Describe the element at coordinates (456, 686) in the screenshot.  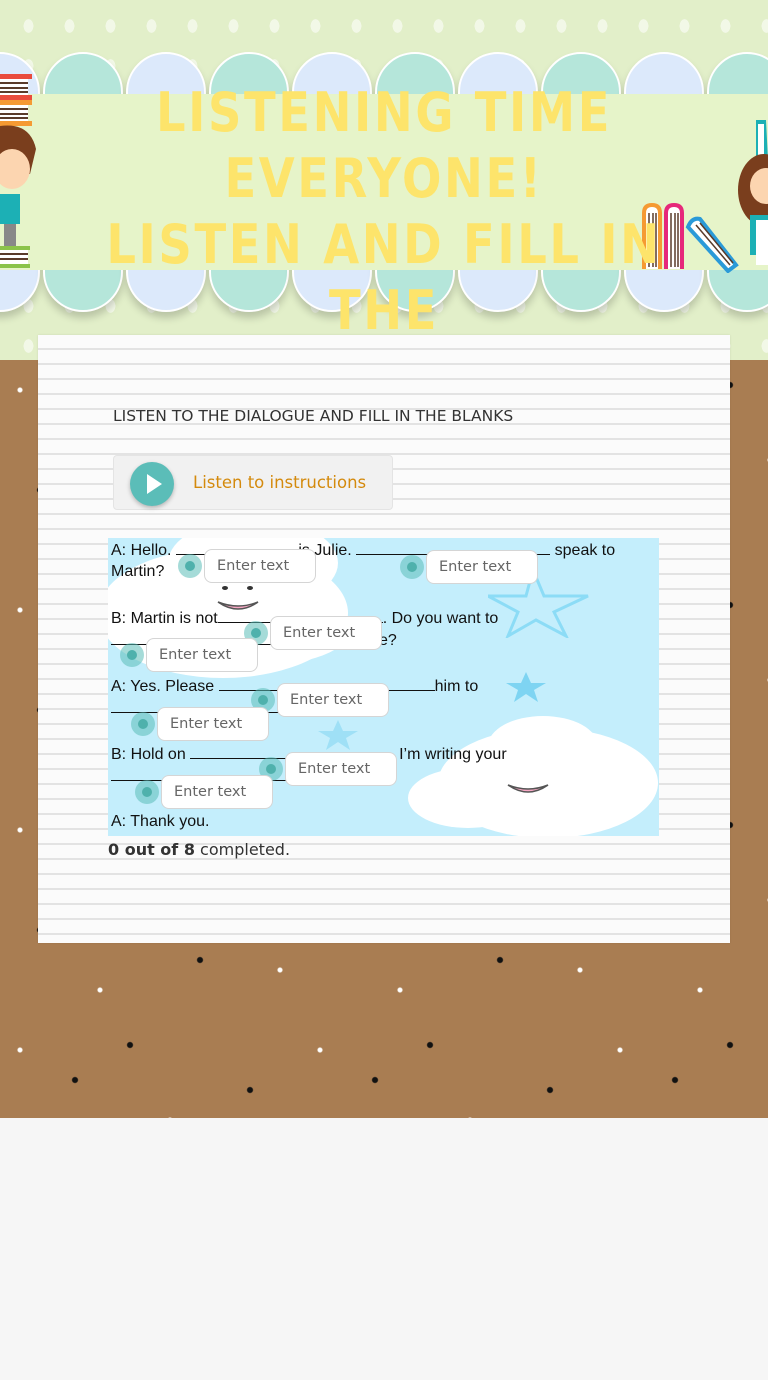
I see `text-a2-end: him to` at that location.